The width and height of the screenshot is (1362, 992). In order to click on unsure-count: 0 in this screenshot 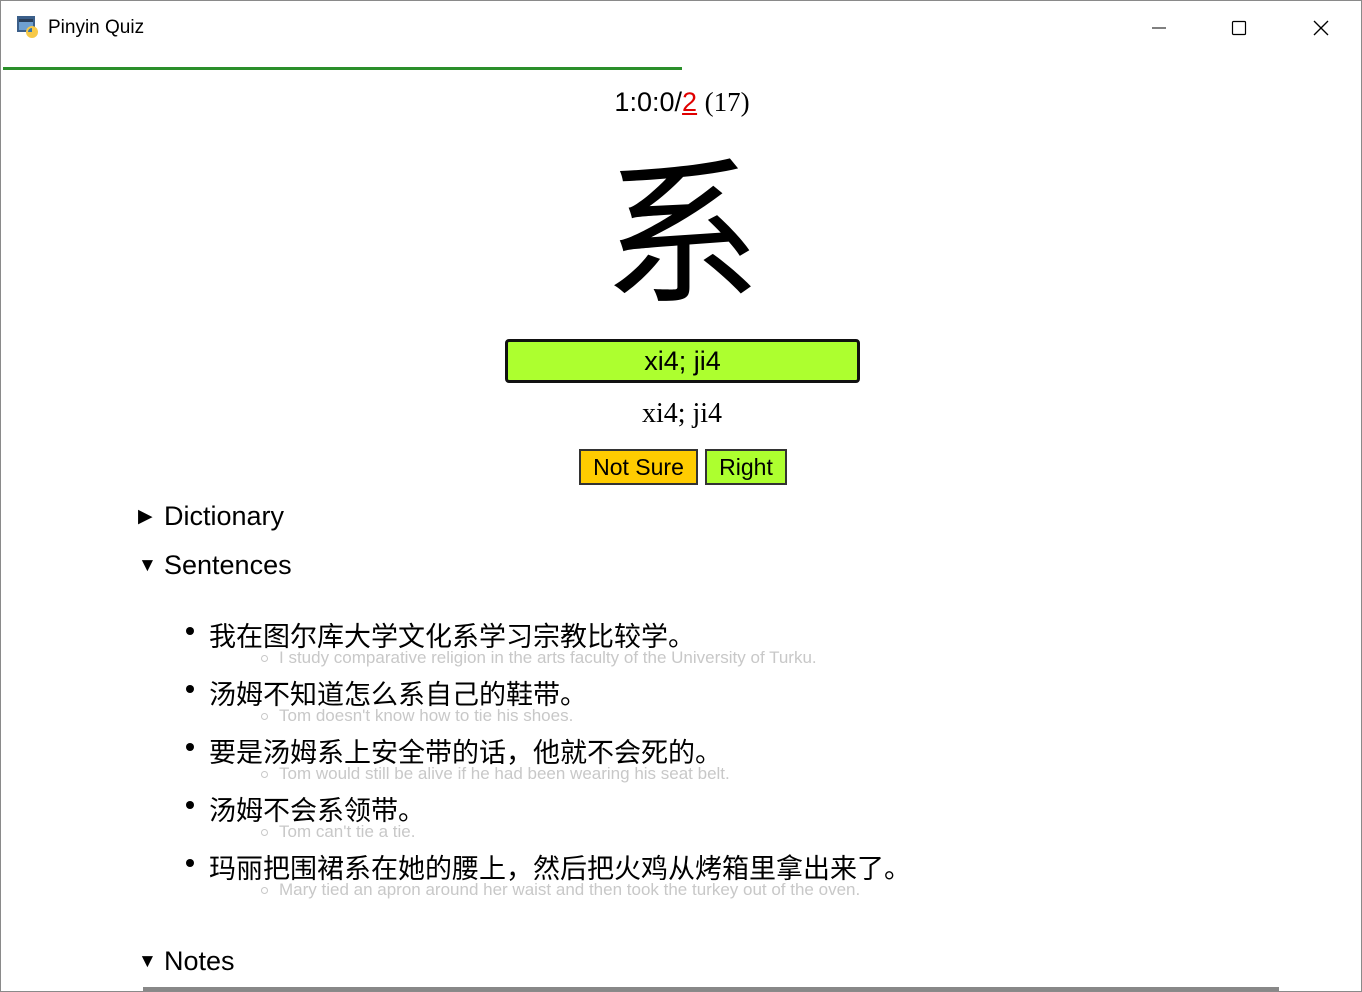, I will do `click(644, 102)`.